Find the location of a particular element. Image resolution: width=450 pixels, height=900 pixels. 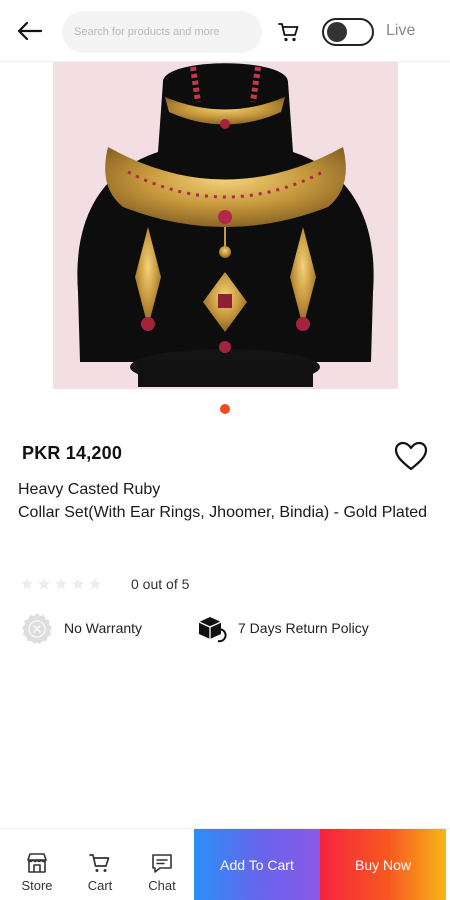

product-price: PKR 14,200 is located at coordinates (72, 453).